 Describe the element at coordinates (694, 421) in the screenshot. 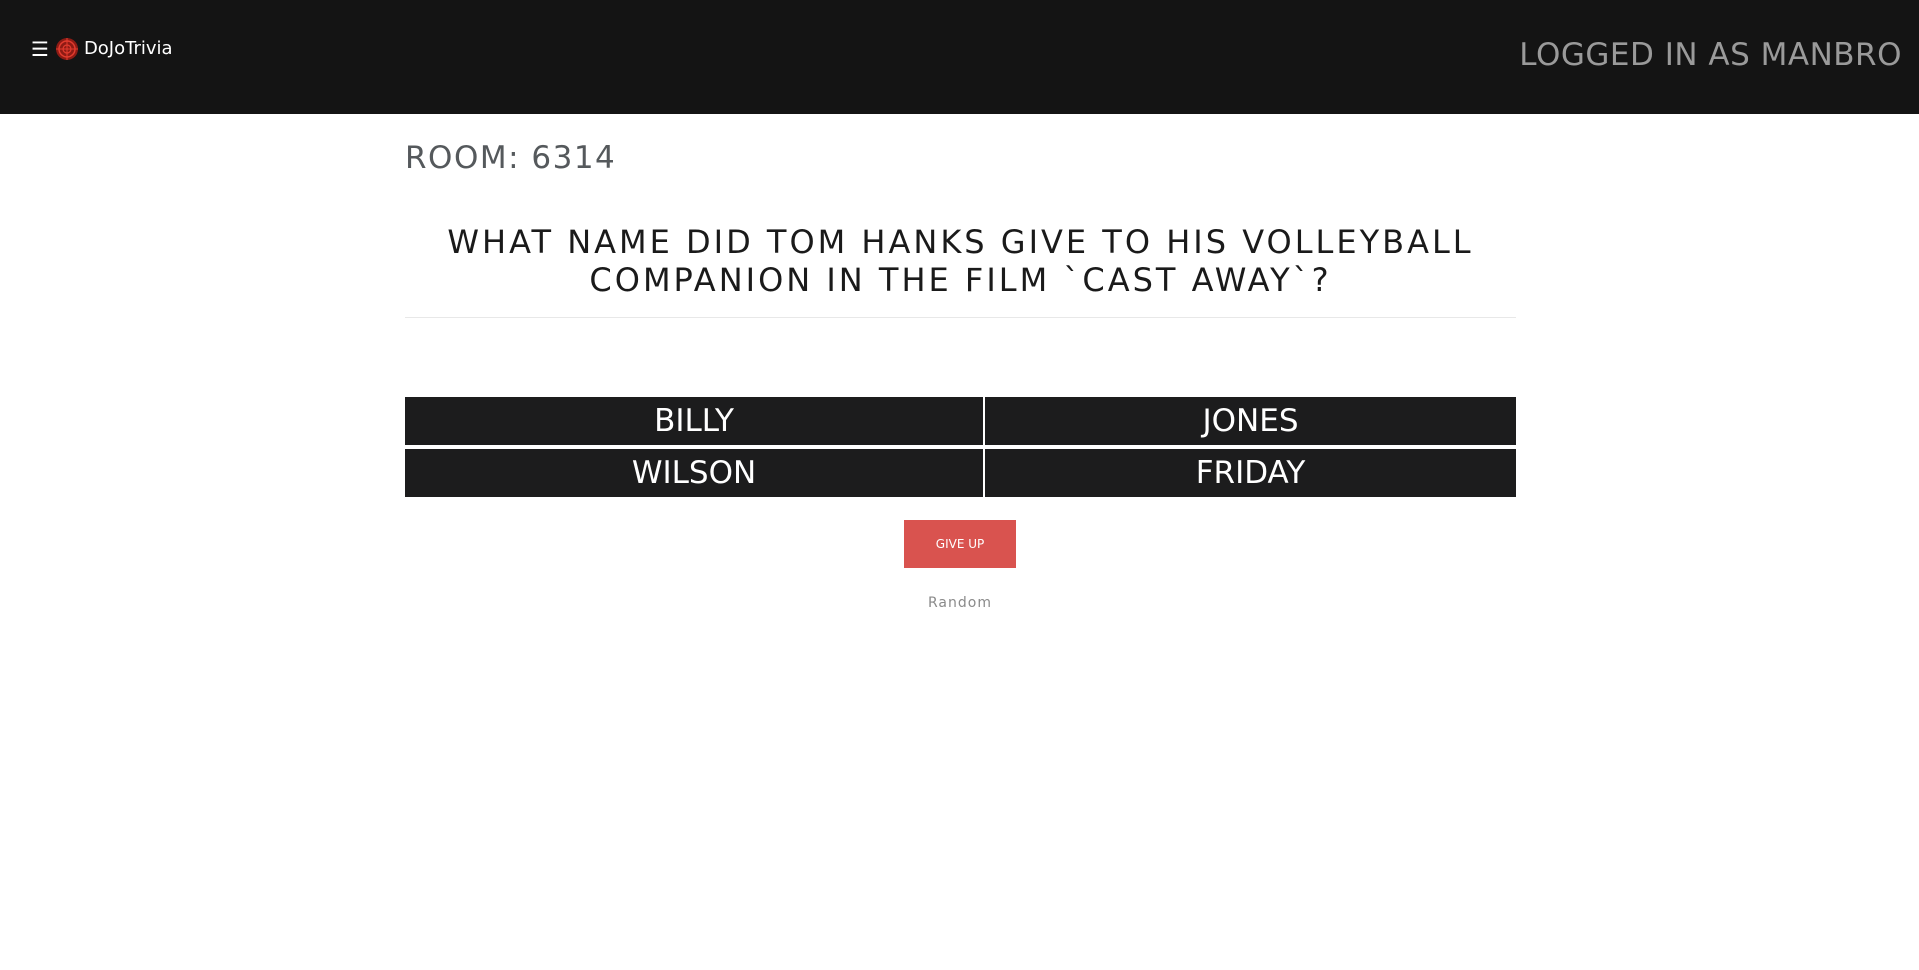

I see `answer-button-billy: BILLY` at that location.